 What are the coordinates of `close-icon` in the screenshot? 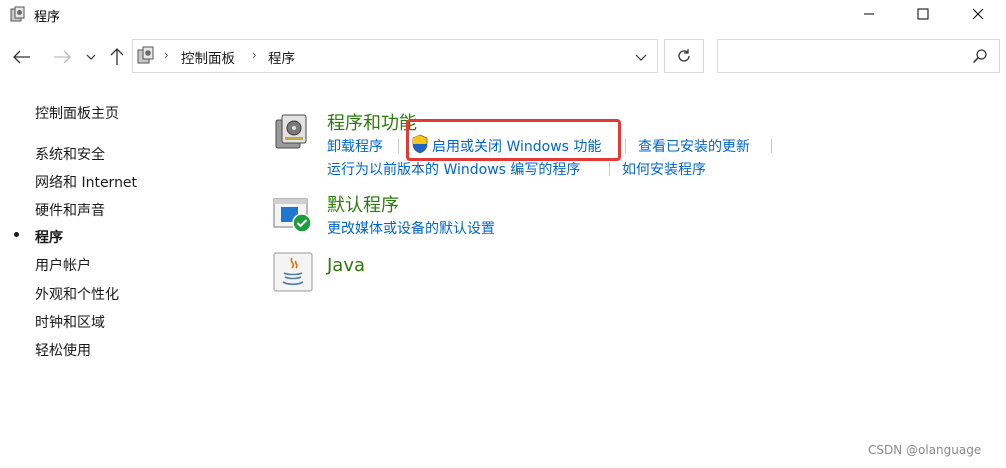 It's located at (978, 14).